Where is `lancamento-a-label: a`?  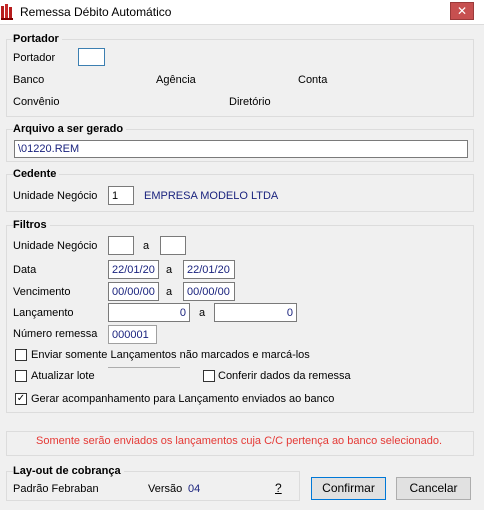 lancamento-a-label: a is located at coordinates (202, 313).